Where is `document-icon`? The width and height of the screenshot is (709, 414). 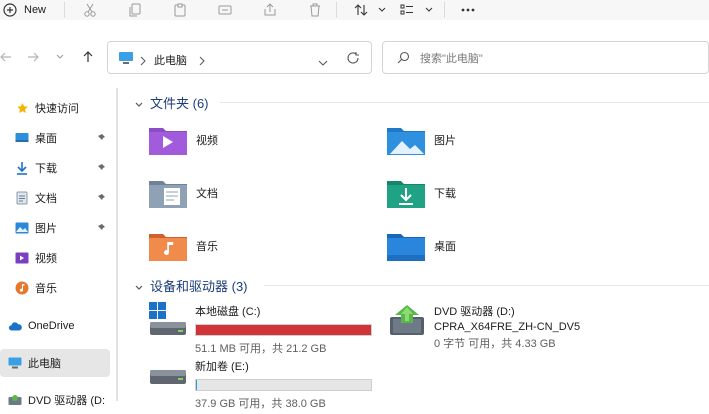 document-icon is located at coordinates (22, 198).